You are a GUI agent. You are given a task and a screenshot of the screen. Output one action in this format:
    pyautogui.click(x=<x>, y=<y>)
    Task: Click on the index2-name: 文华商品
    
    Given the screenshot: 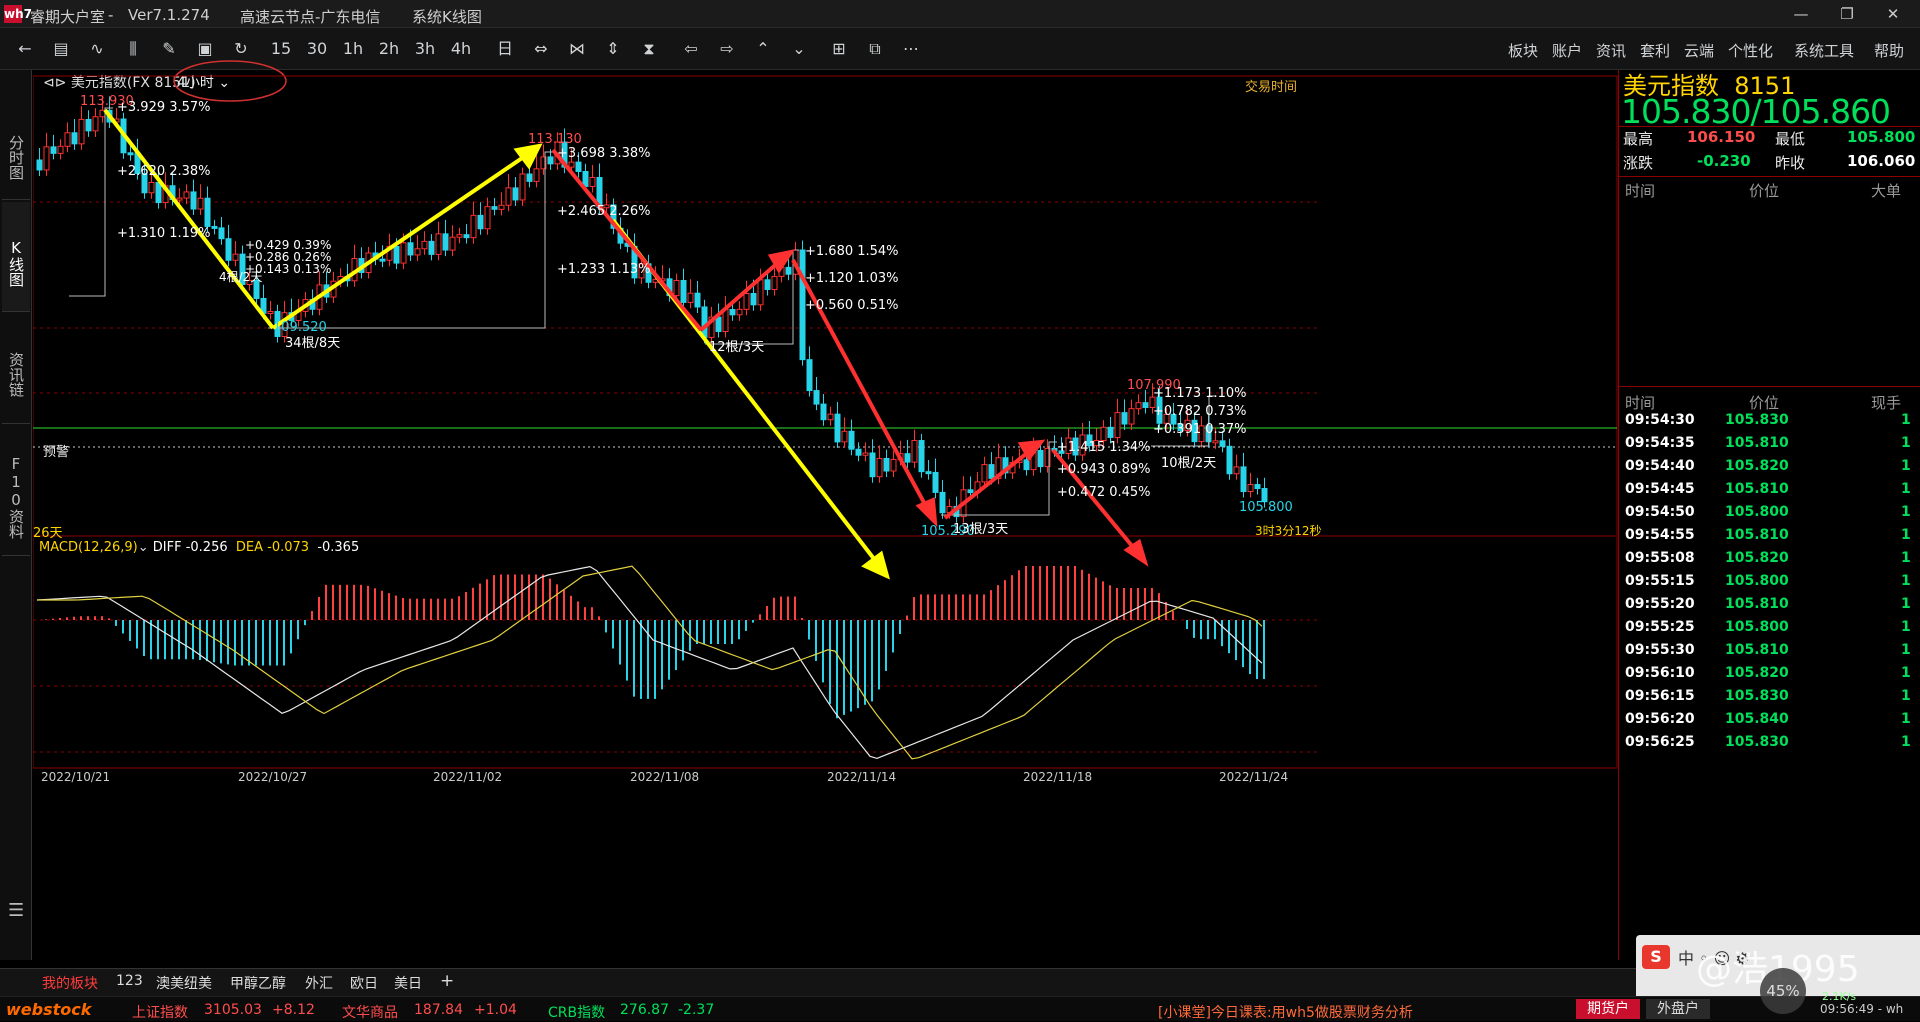 What is the action you would take?
    pyautogui.click(x=370, y=1012)
    